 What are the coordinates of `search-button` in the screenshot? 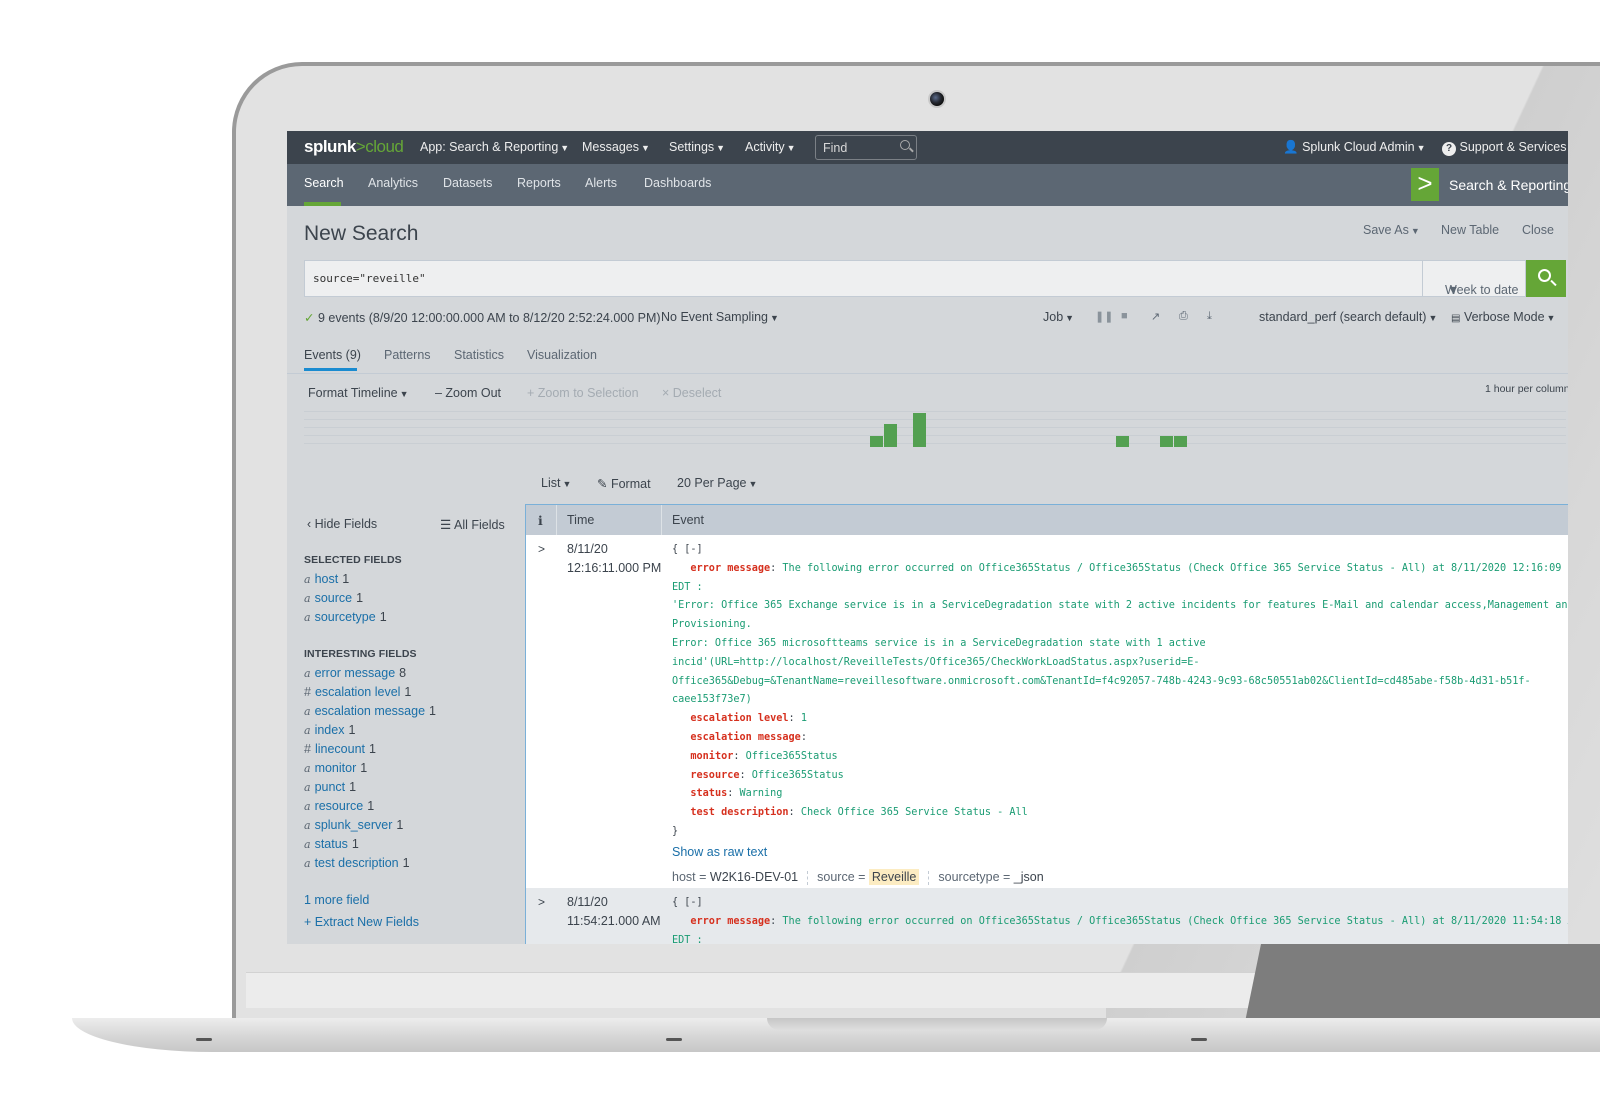 It's located at (1546, 278).